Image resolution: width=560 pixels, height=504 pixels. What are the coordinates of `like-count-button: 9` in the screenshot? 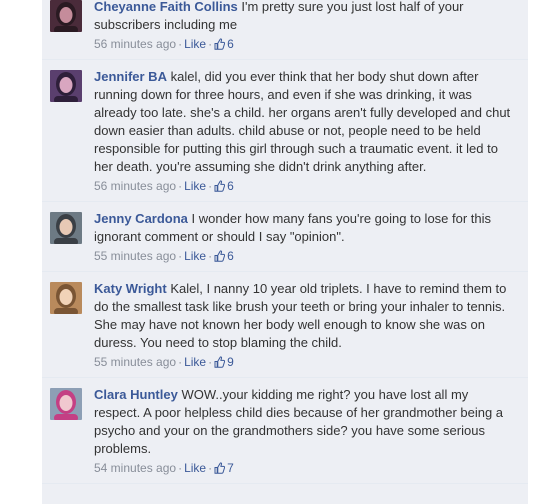 It's located at (224, 362).